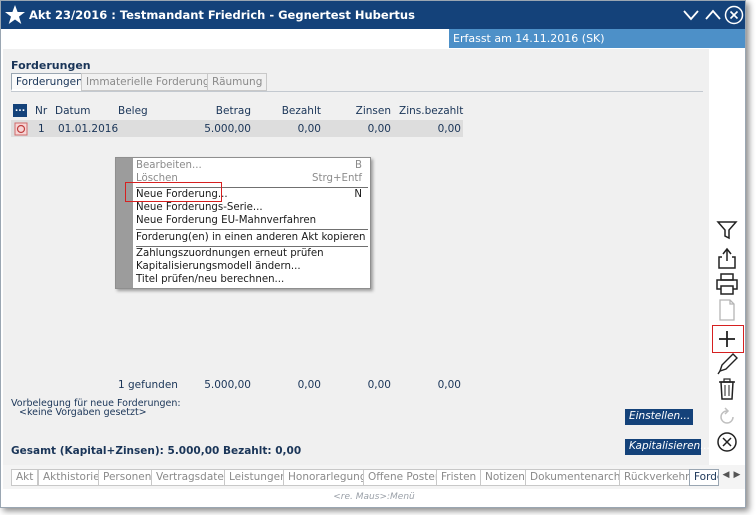  Describe the element at coordinates (49, 82) in the screenshot. I see `tab-forderungen: Forderungen` at that location.